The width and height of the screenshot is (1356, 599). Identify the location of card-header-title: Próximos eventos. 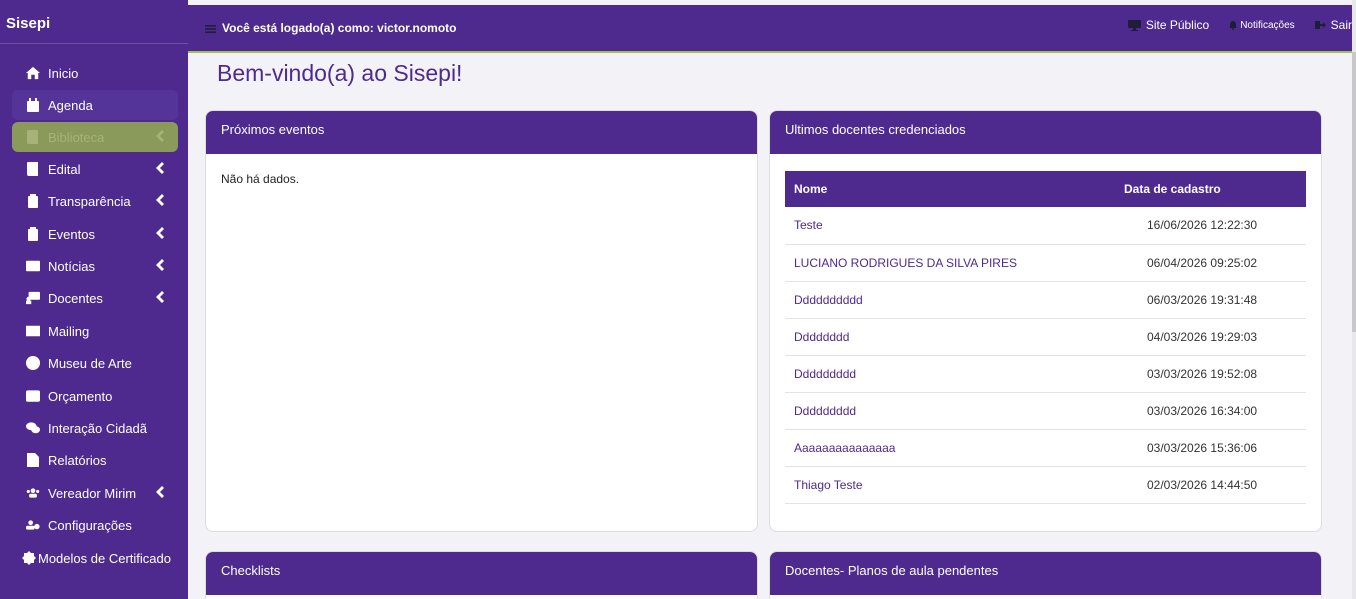
(481, 132).